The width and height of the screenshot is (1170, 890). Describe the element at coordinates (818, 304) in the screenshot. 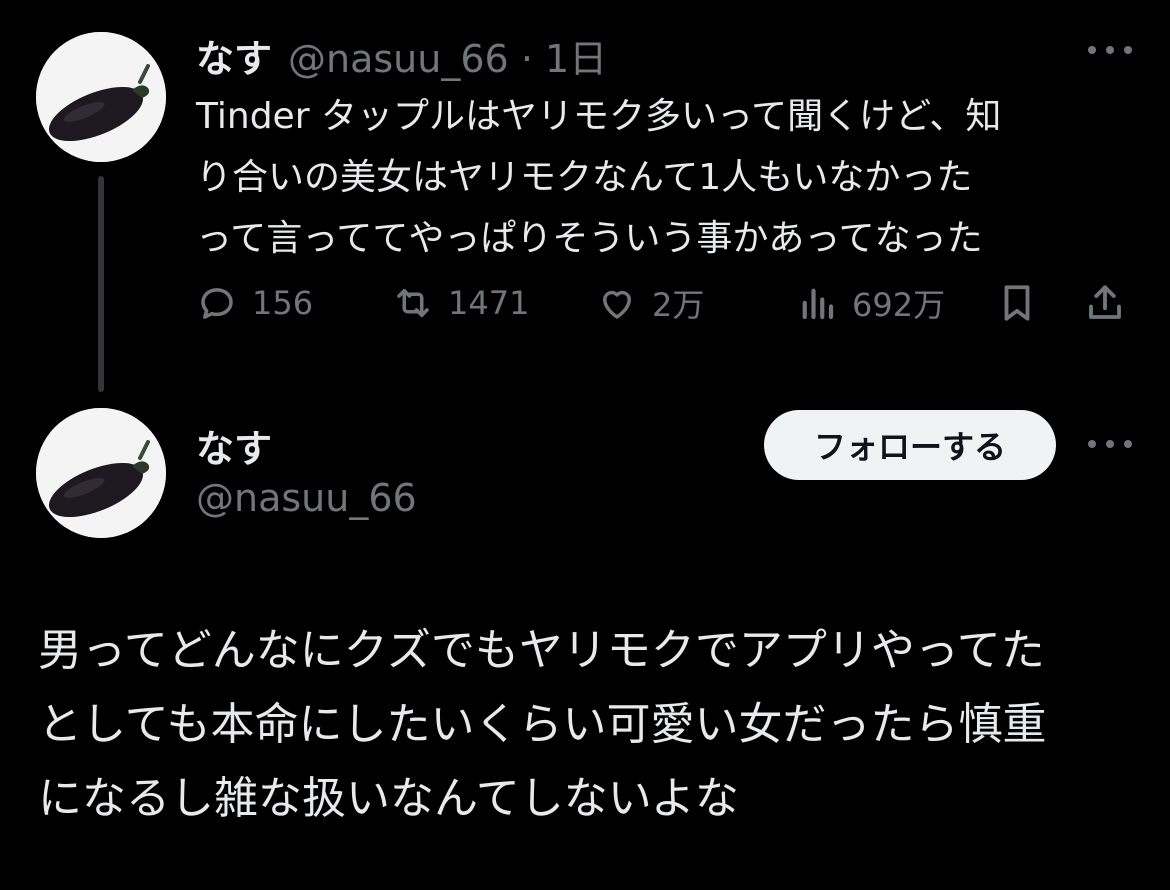

I see `views-icon` at that location.